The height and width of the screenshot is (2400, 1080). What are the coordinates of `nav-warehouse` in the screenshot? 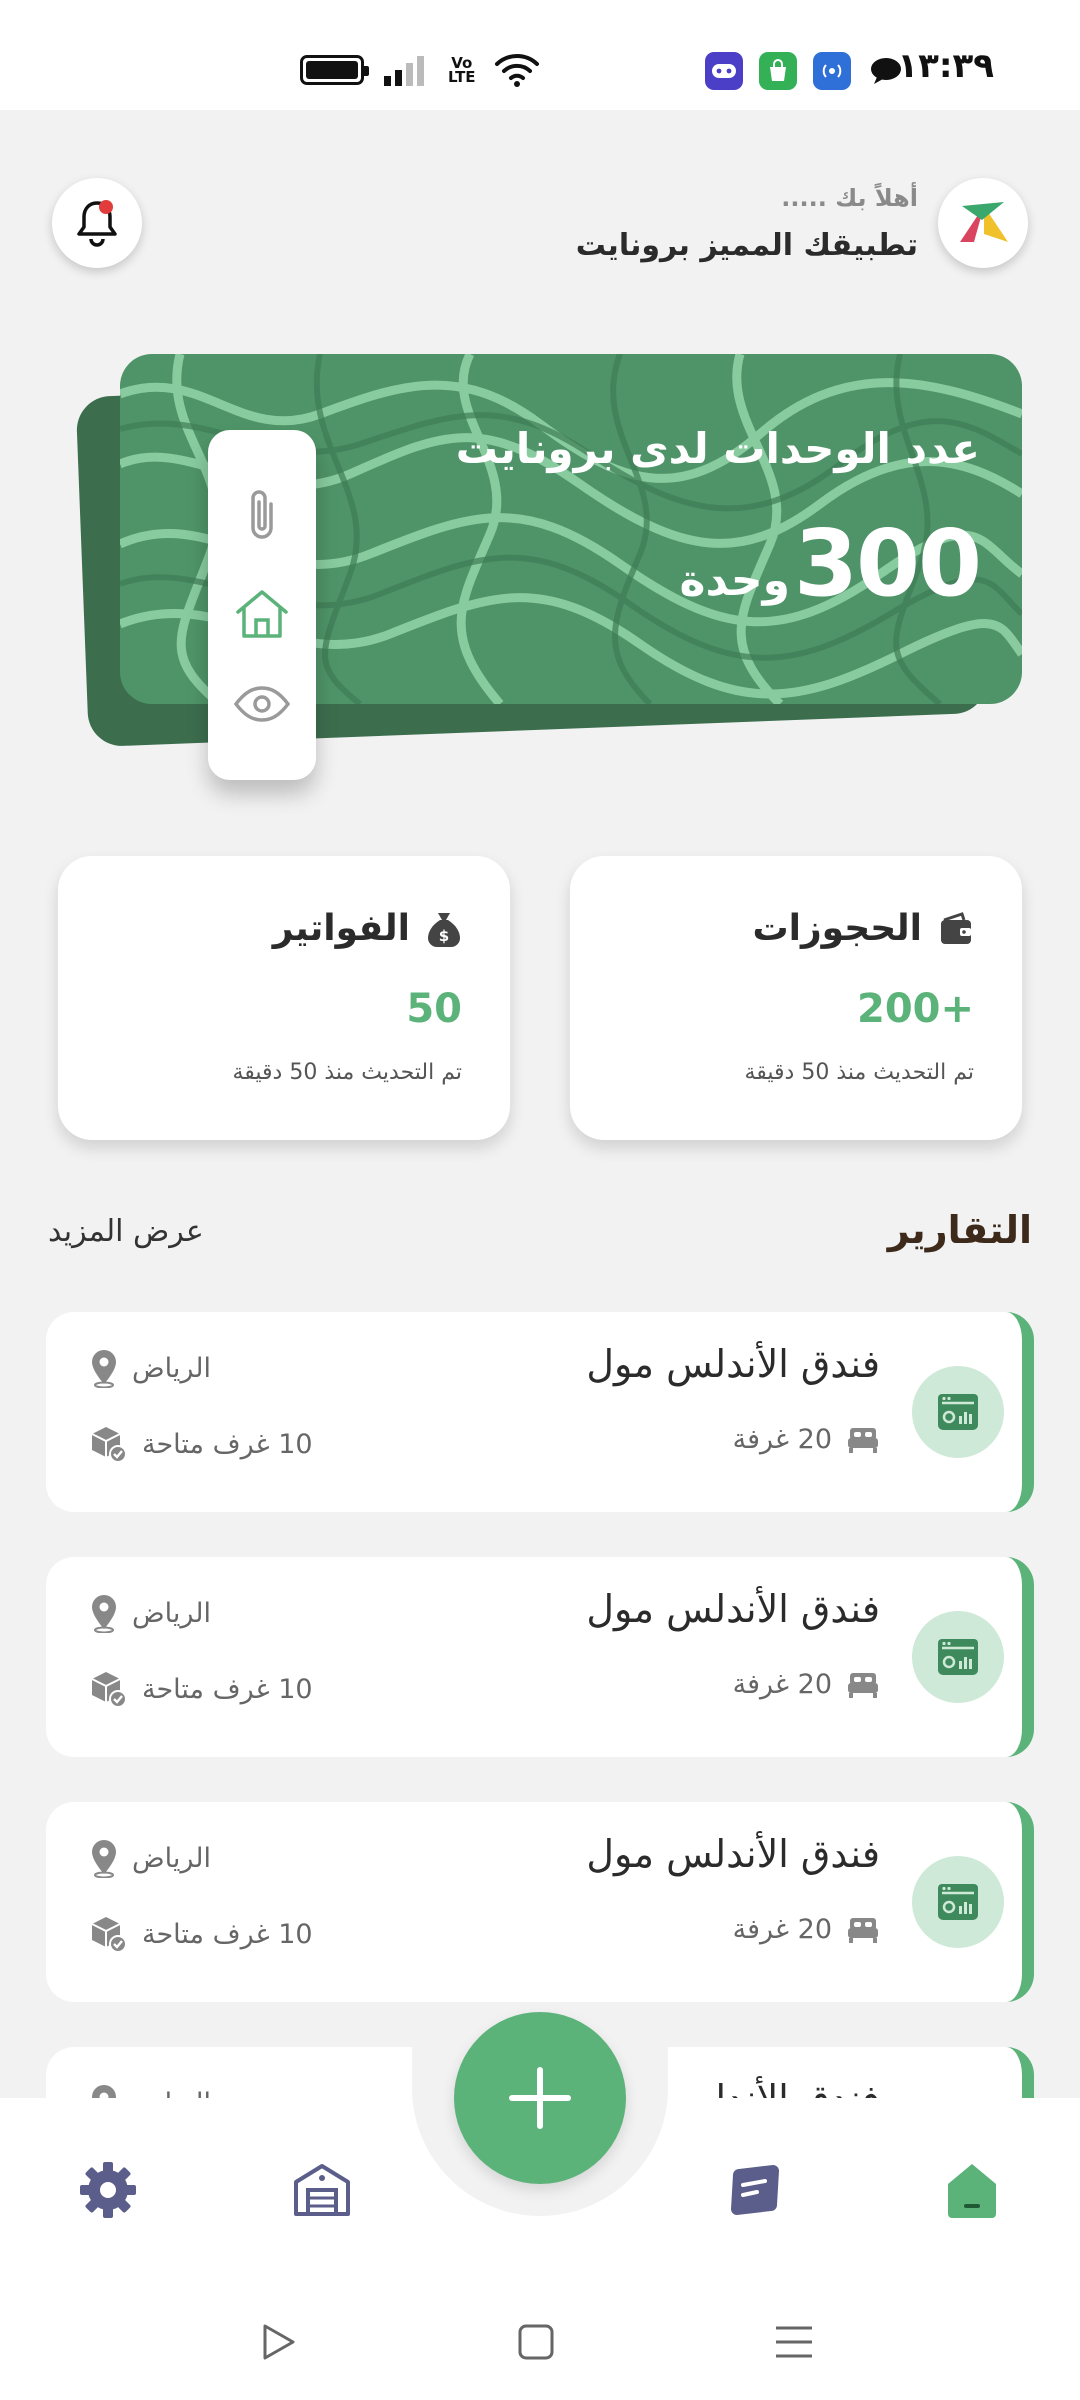 It's located at (322, 2190).